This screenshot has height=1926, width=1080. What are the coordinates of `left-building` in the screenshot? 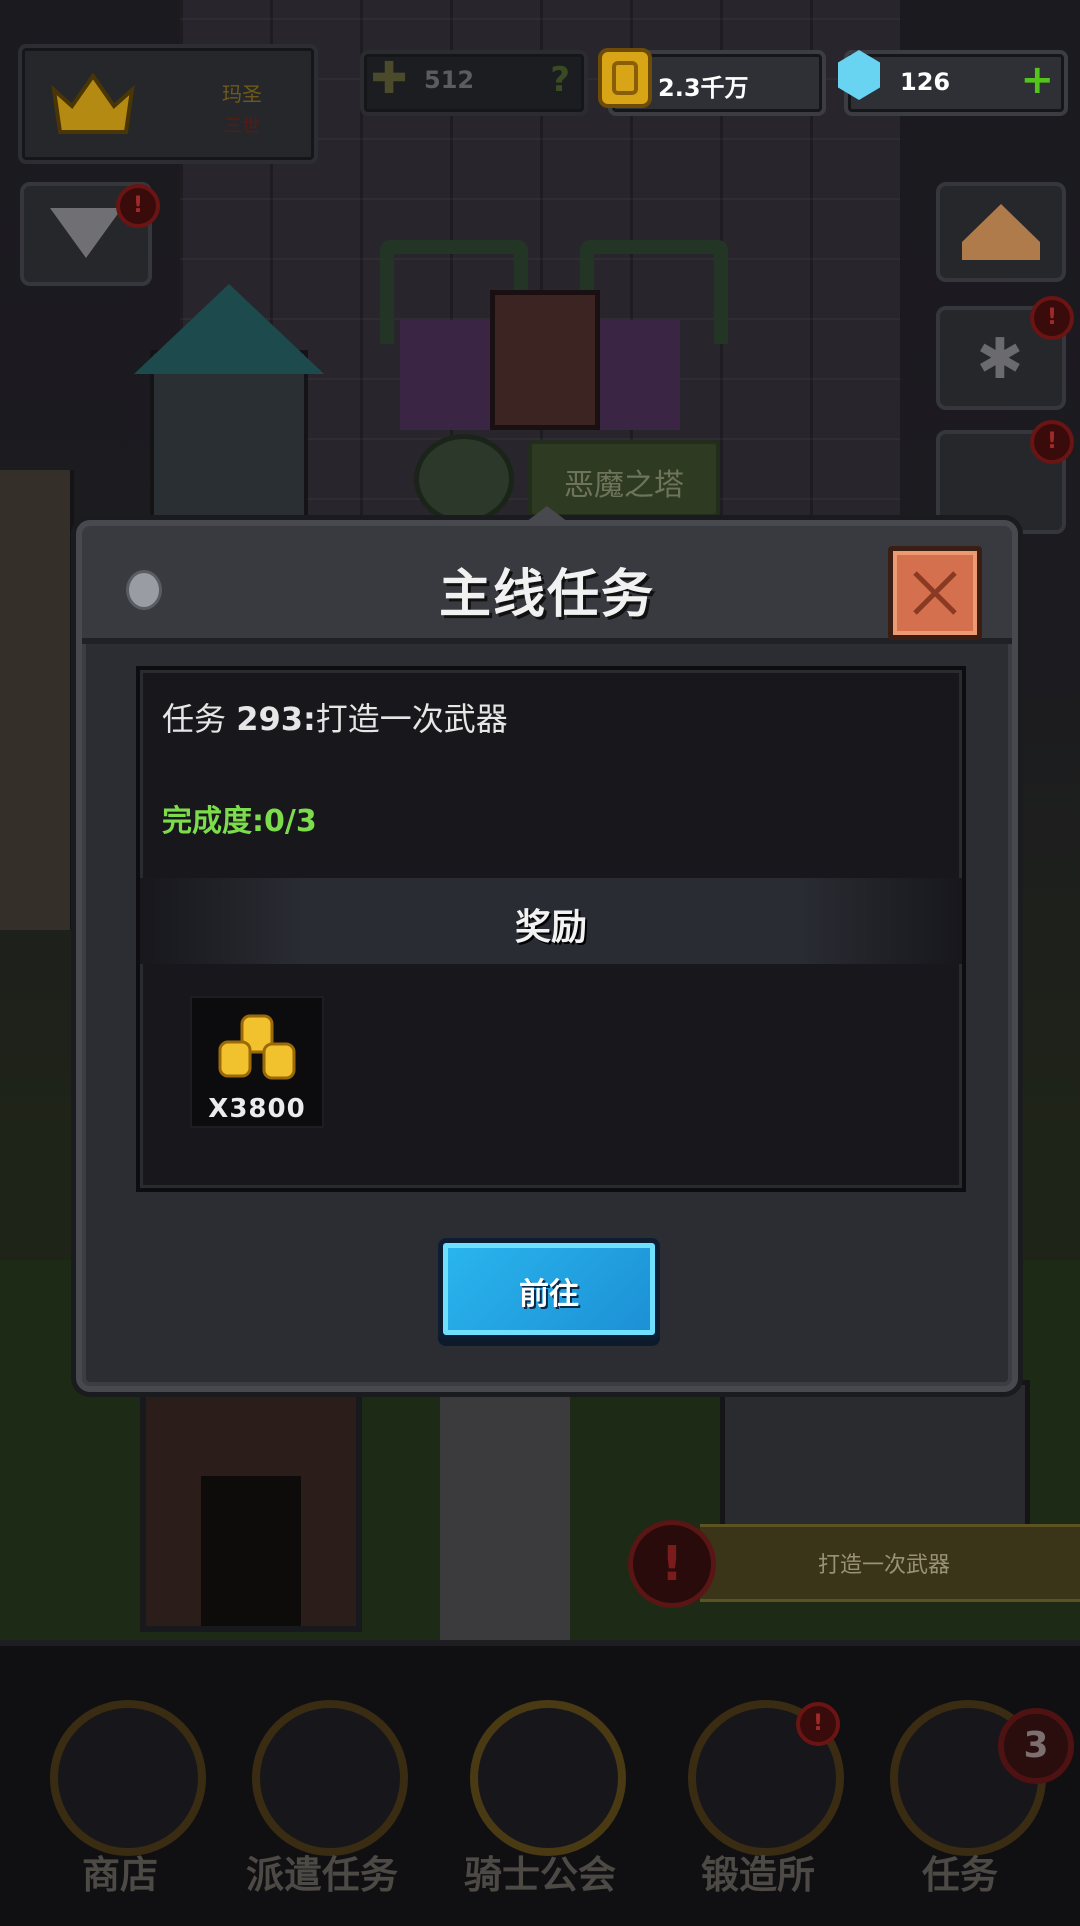 It's located at (37, 700).